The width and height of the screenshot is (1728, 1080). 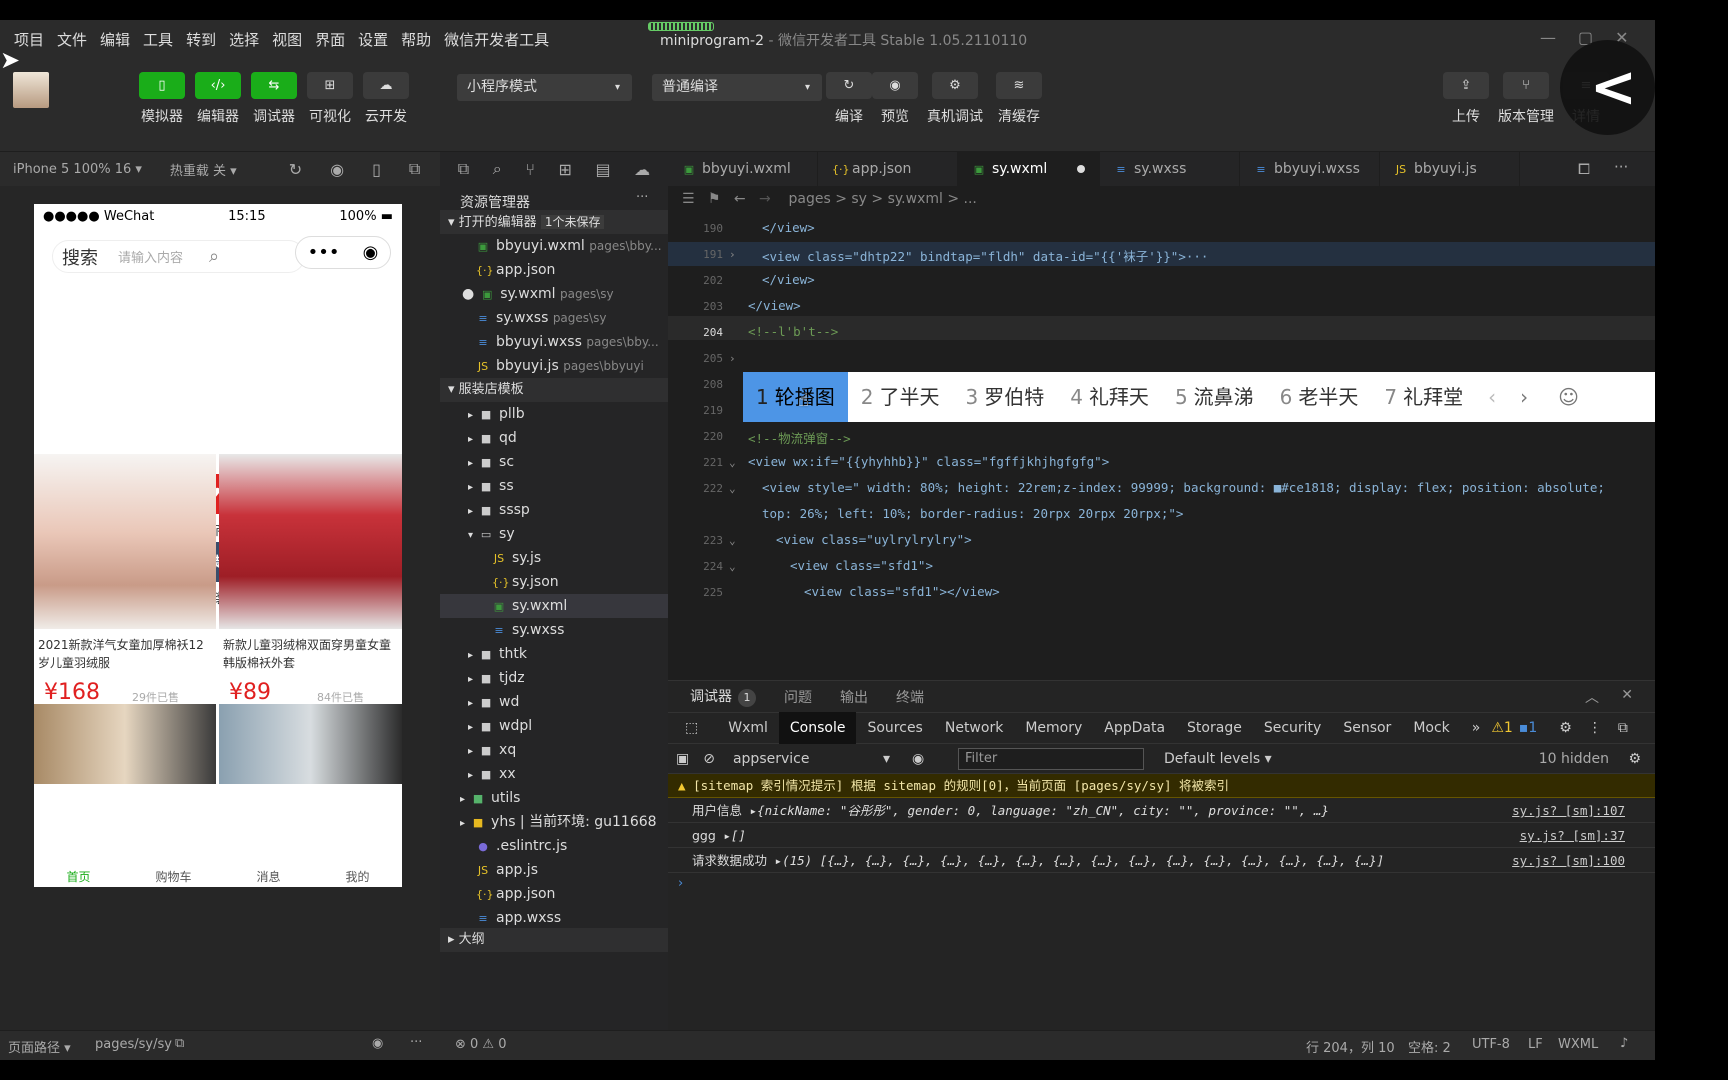 I want to click on code-line: <view class="sfd1"></view>, so click(x=902, y=591).